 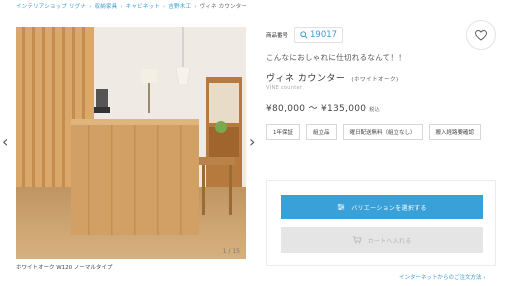 I want to click on search-icon, so click(x=304, y=35).